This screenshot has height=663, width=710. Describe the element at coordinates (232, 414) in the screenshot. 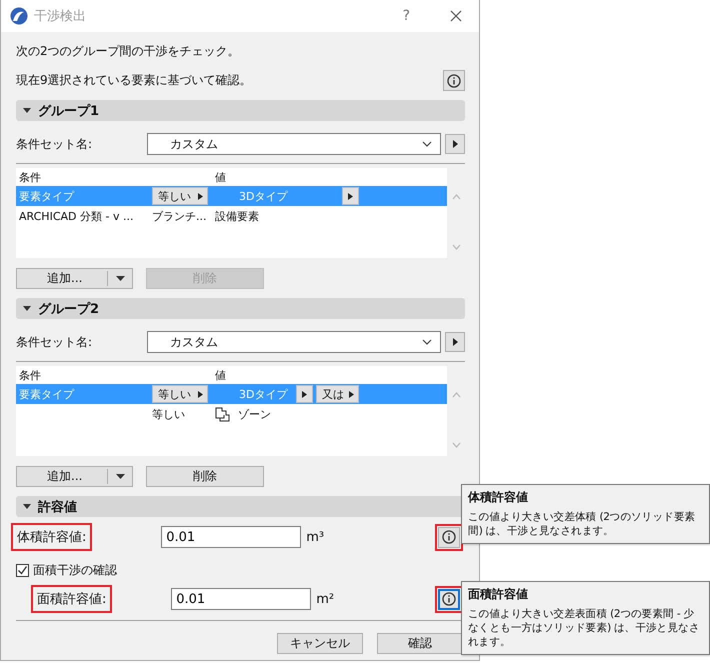

I see `table-row: 等しい ゾーン` at that location.